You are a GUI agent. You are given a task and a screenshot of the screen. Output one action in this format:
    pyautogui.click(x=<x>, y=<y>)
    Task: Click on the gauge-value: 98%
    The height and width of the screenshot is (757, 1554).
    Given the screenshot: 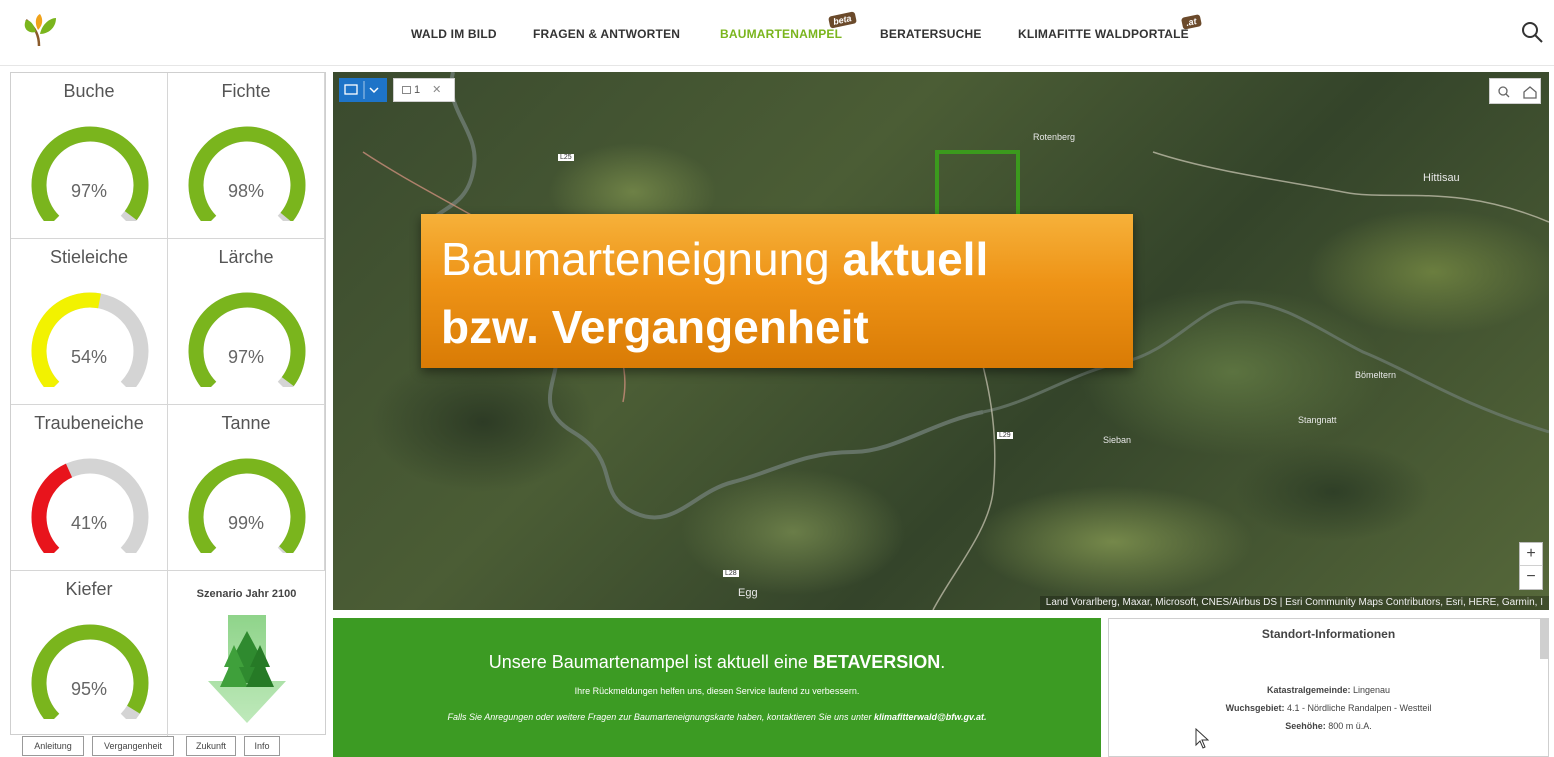 What is the action you would take?
    pyautogui.click(x=246, y=191)
    